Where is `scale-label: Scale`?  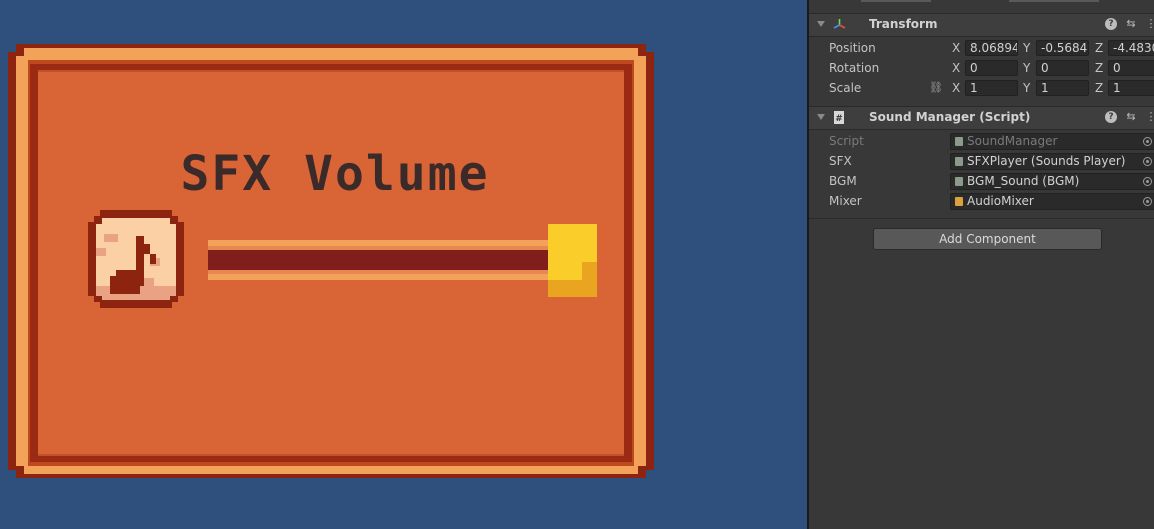 scale-label: Scale is located at coordinates (845, 88).